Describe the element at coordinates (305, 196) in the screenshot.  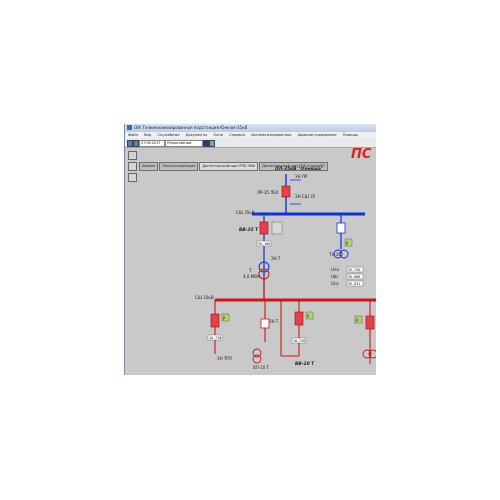
I see `label-zn-sh35: ЗН СШ 35` at that location.